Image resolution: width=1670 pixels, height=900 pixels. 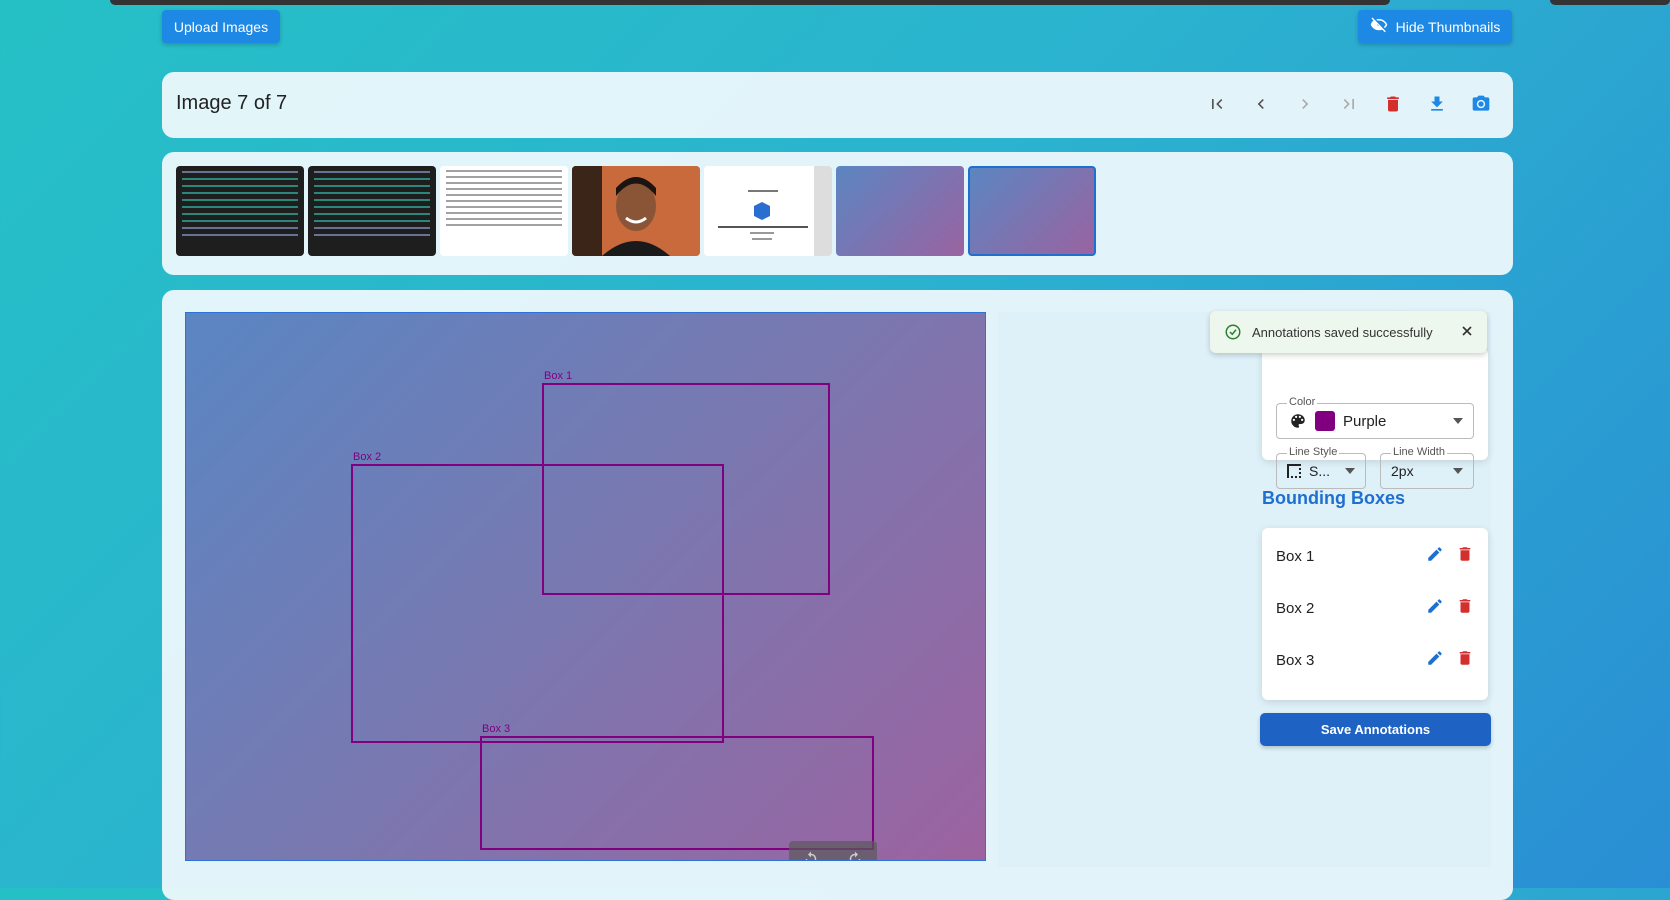 What do you see at coordinates (1375, 660) in the screenshot?
I see `list-item: Box 3` at bounding box center [1375, 660].